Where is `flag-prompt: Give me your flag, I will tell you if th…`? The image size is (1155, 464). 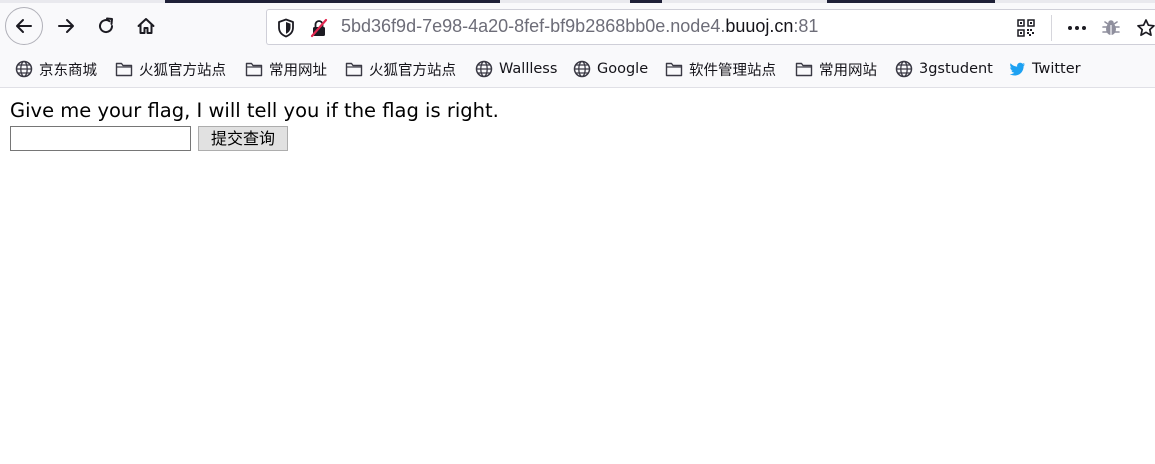 flag-prompt: Give me your flag, I will tell you if th… is located at coordinates (254, 110).